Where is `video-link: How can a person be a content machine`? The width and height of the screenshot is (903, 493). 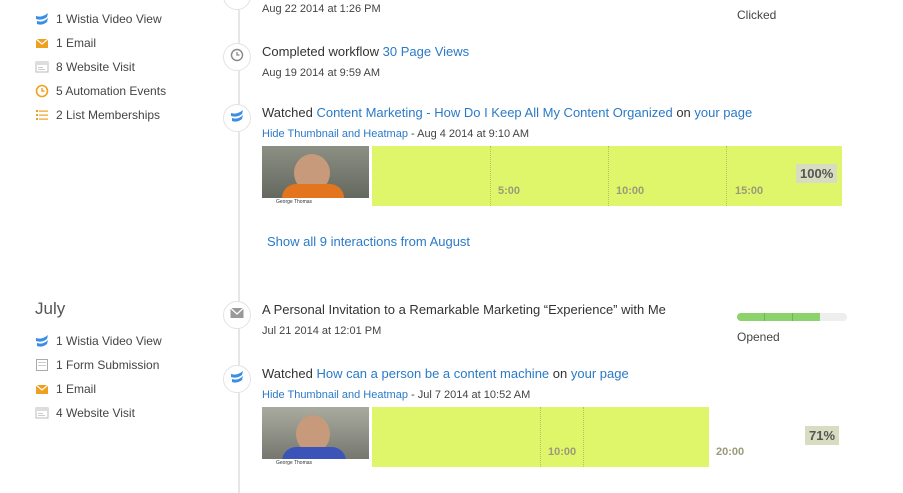
video-link: How can a person be a content machine is located at coordinates (432, 373).